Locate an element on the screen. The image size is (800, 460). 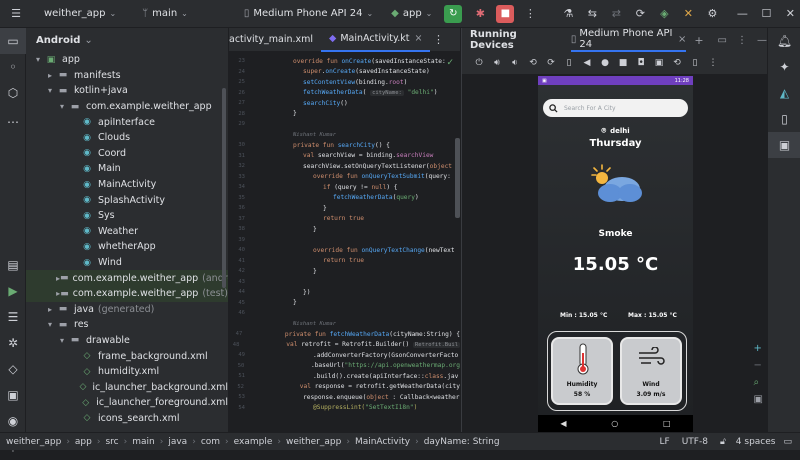
build-variants-icon: ▤ is located at coordinates (13, 265).